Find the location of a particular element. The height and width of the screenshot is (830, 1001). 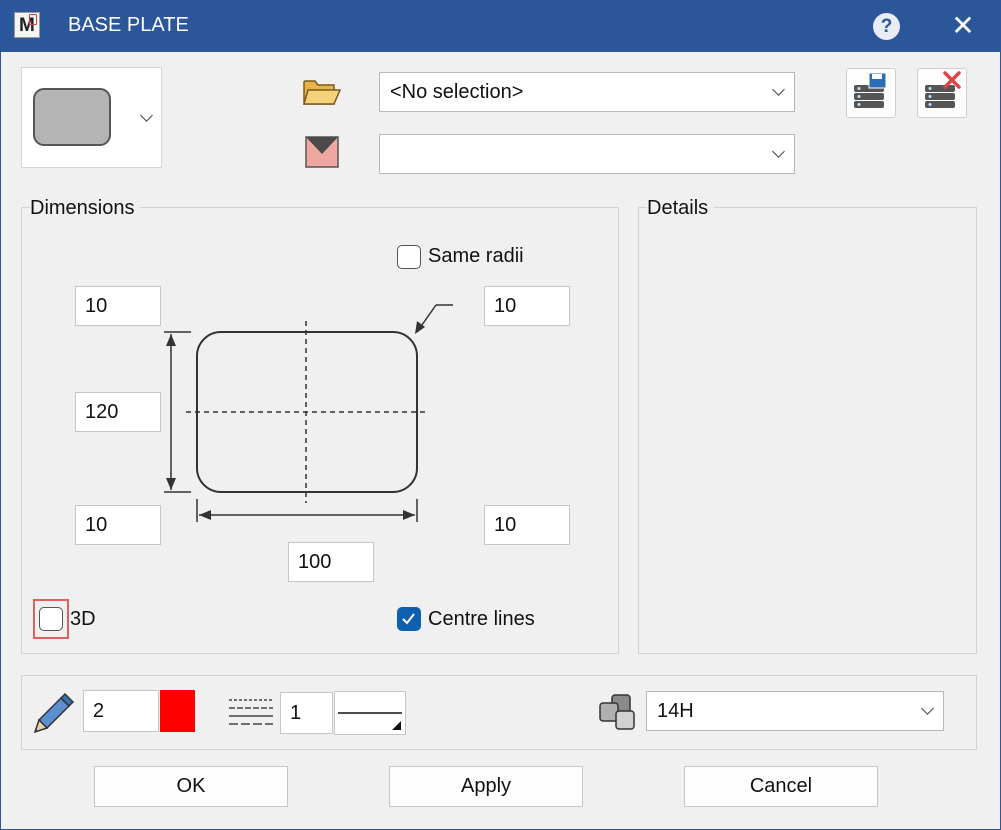

layer-select is located at coordinates (587, 154).